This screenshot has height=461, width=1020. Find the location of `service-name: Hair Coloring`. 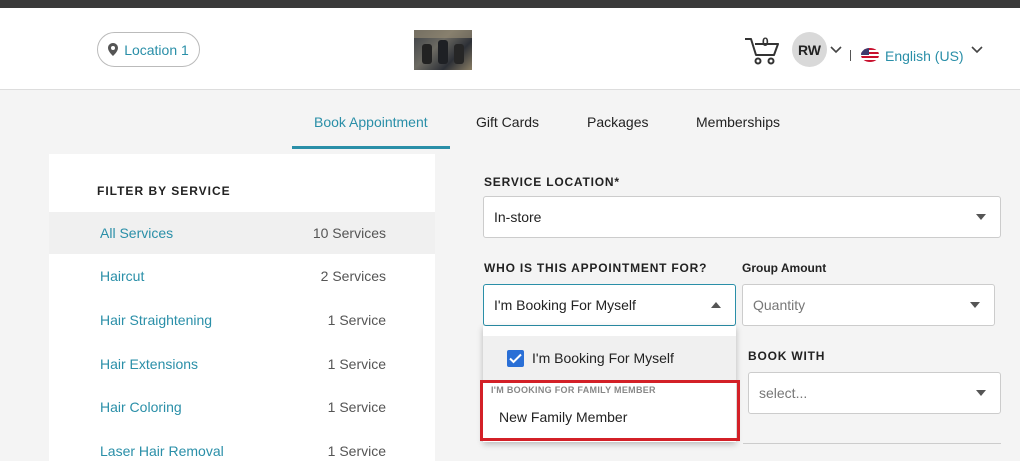

service-name: Hair Coloring is located at coordinates (141, 407).